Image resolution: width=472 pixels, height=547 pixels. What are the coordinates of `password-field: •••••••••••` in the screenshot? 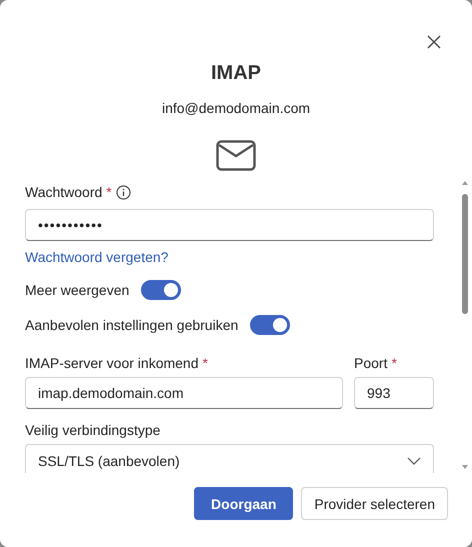 It's located at (229, 225).